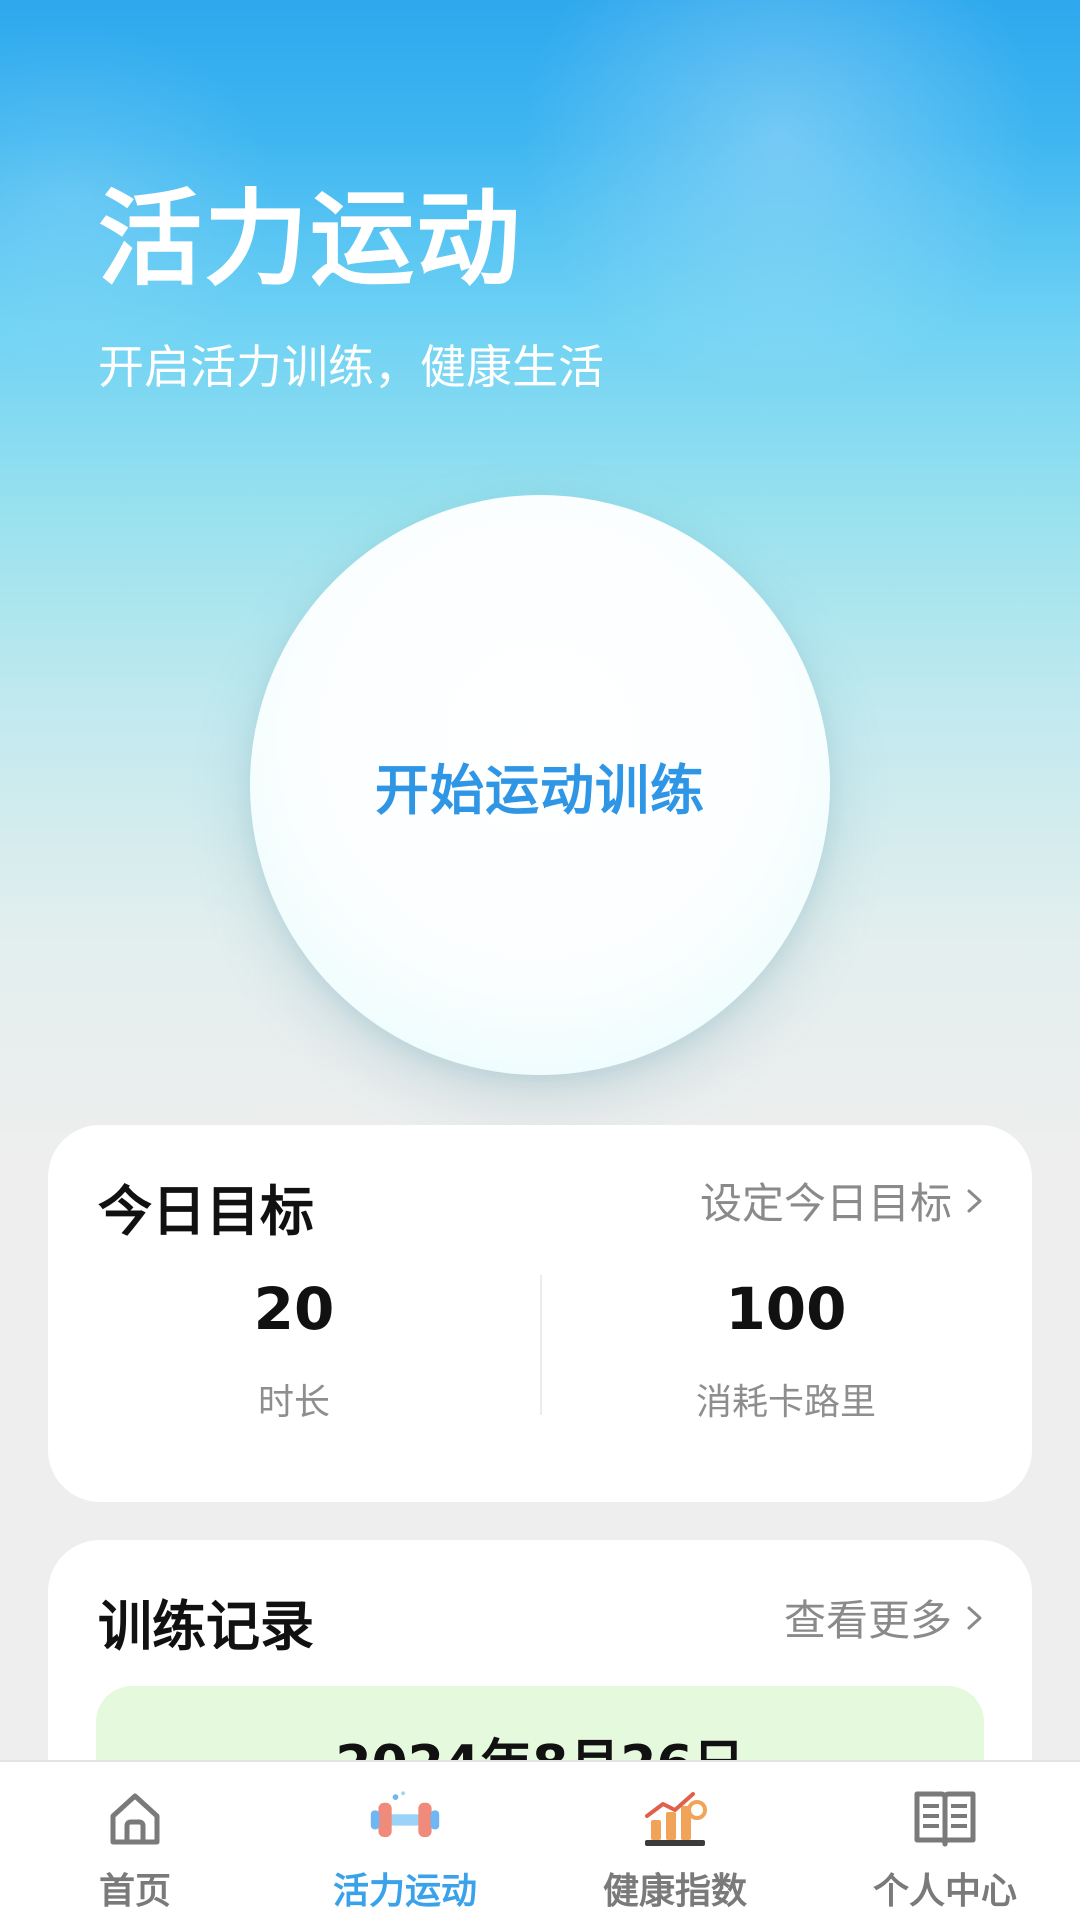 The image size is (1080, 1920). What do you see at coordinates (294, 1309) in the screenshot?
I see `duration-value: 20` at bounding box center [294, 1309].